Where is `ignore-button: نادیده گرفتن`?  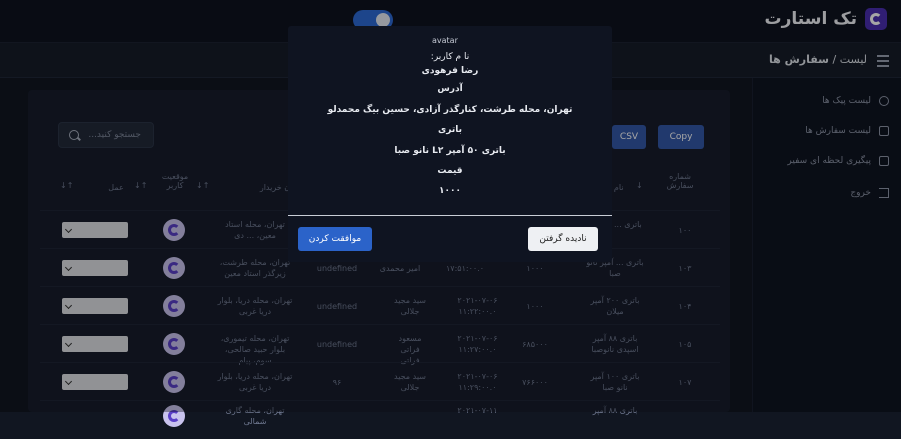
ignore-button: نادیده گرفتن is located at coordinates (563, 239).